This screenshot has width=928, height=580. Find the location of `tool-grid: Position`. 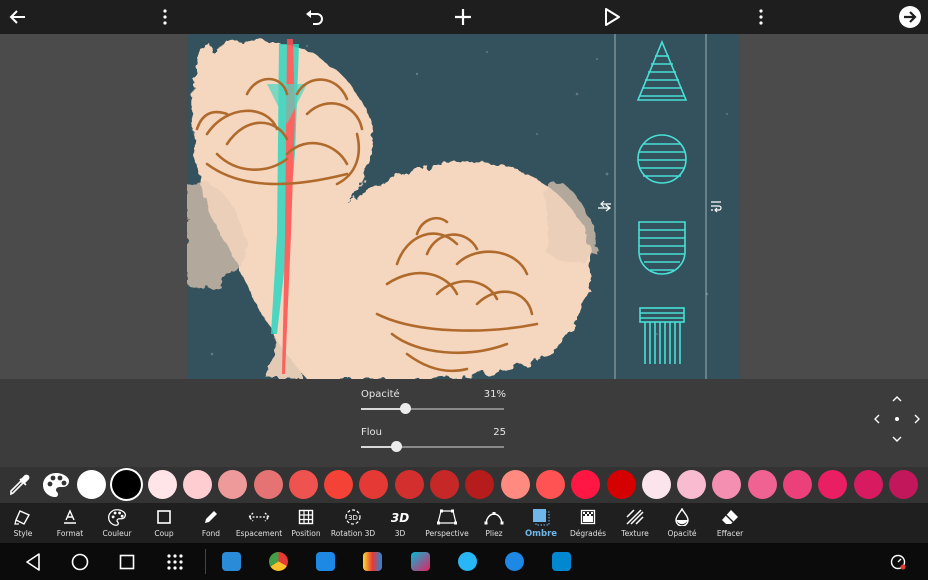

tool-grid: Position is located at coordinates (306, 525).